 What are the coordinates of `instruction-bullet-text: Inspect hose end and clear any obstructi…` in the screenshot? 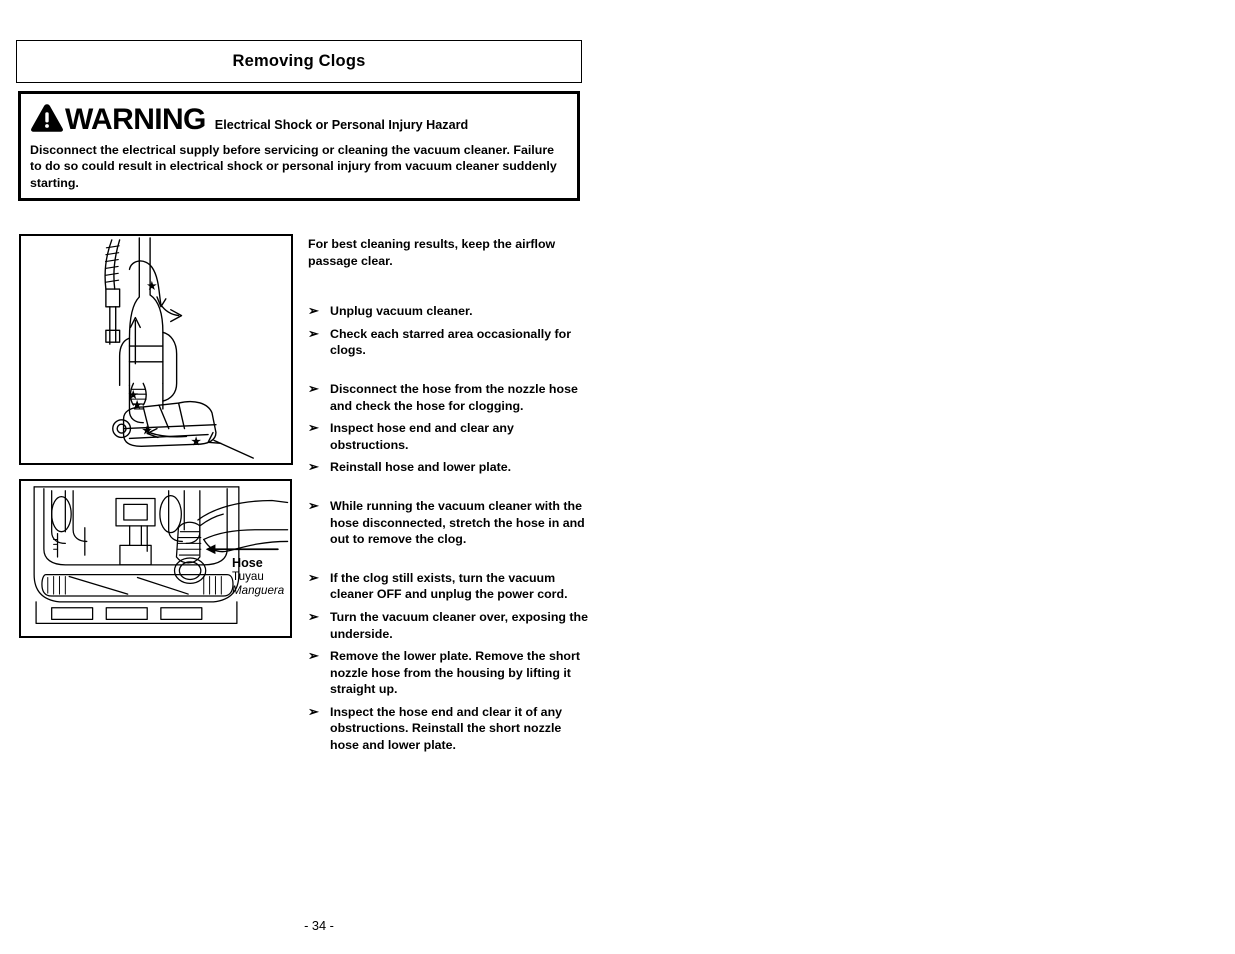 It's located at (422, 436).